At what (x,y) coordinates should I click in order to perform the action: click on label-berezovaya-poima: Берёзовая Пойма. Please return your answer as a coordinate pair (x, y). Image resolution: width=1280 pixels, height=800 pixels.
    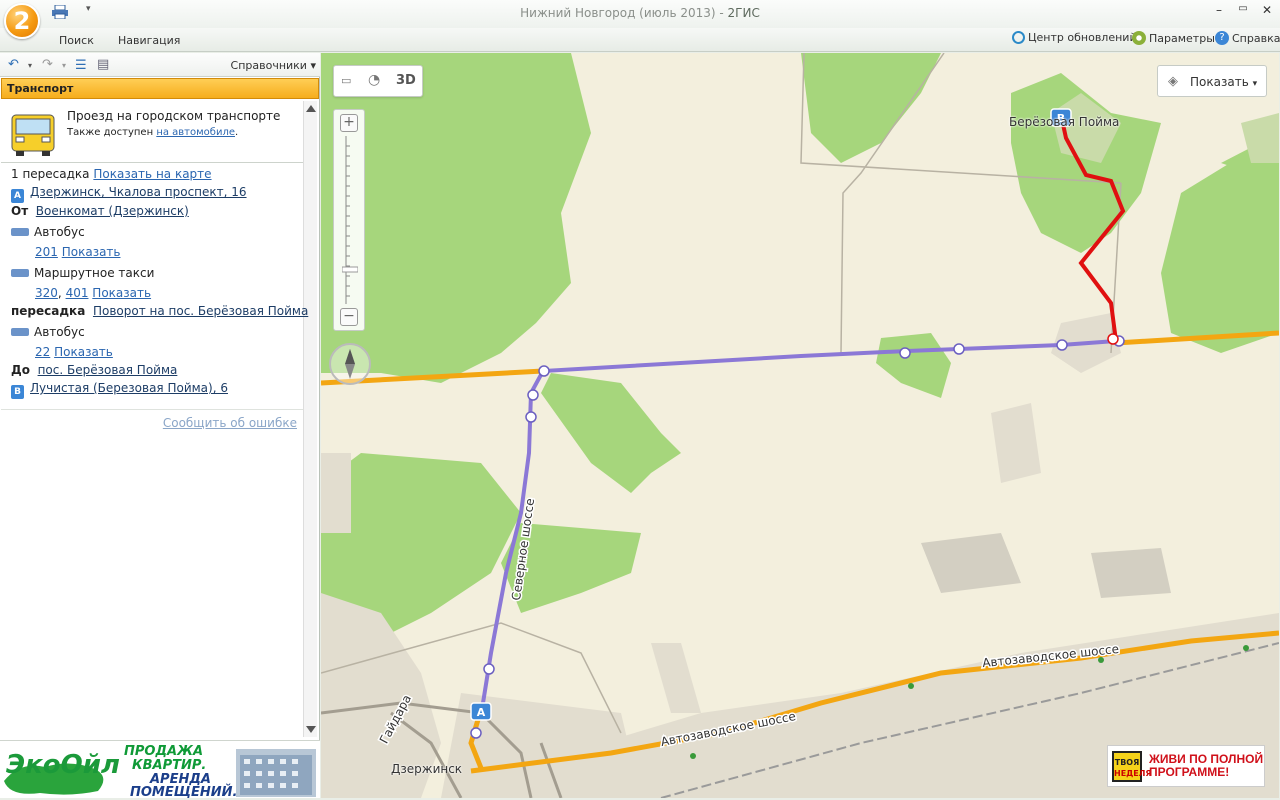
    Looking at the image, I should click on (1064, 122).